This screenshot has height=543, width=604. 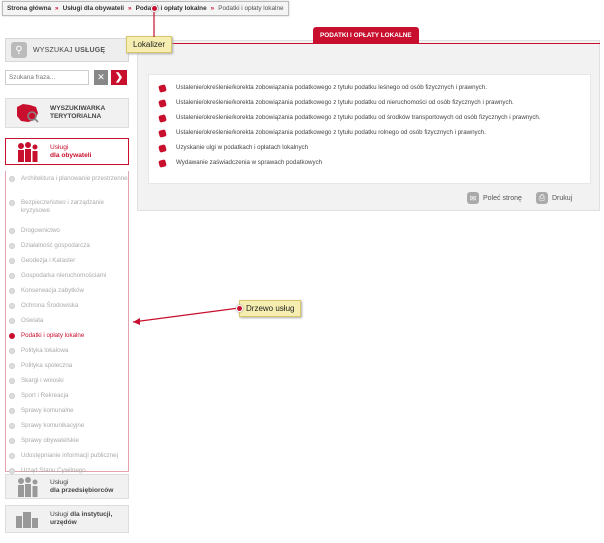 What do you see at coordinates (76, 116) in the screenshot?
I see `territorial-tile-line2: TERYTORIALNA` at bounding box center [76, 116].